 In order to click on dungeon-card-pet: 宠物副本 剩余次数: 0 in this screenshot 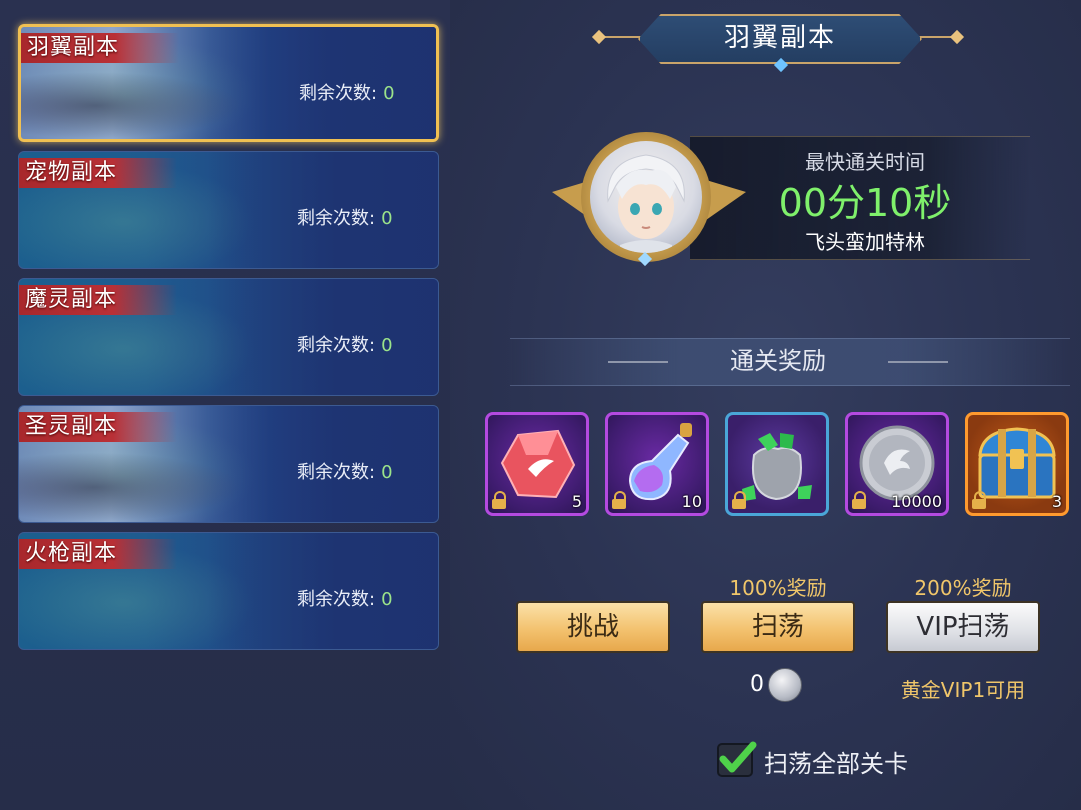, I will do `click(228, 210)`.